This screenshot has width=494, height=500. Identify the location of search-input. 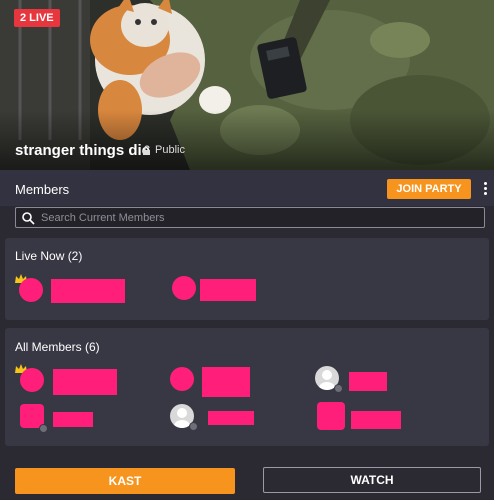
(256, 217).